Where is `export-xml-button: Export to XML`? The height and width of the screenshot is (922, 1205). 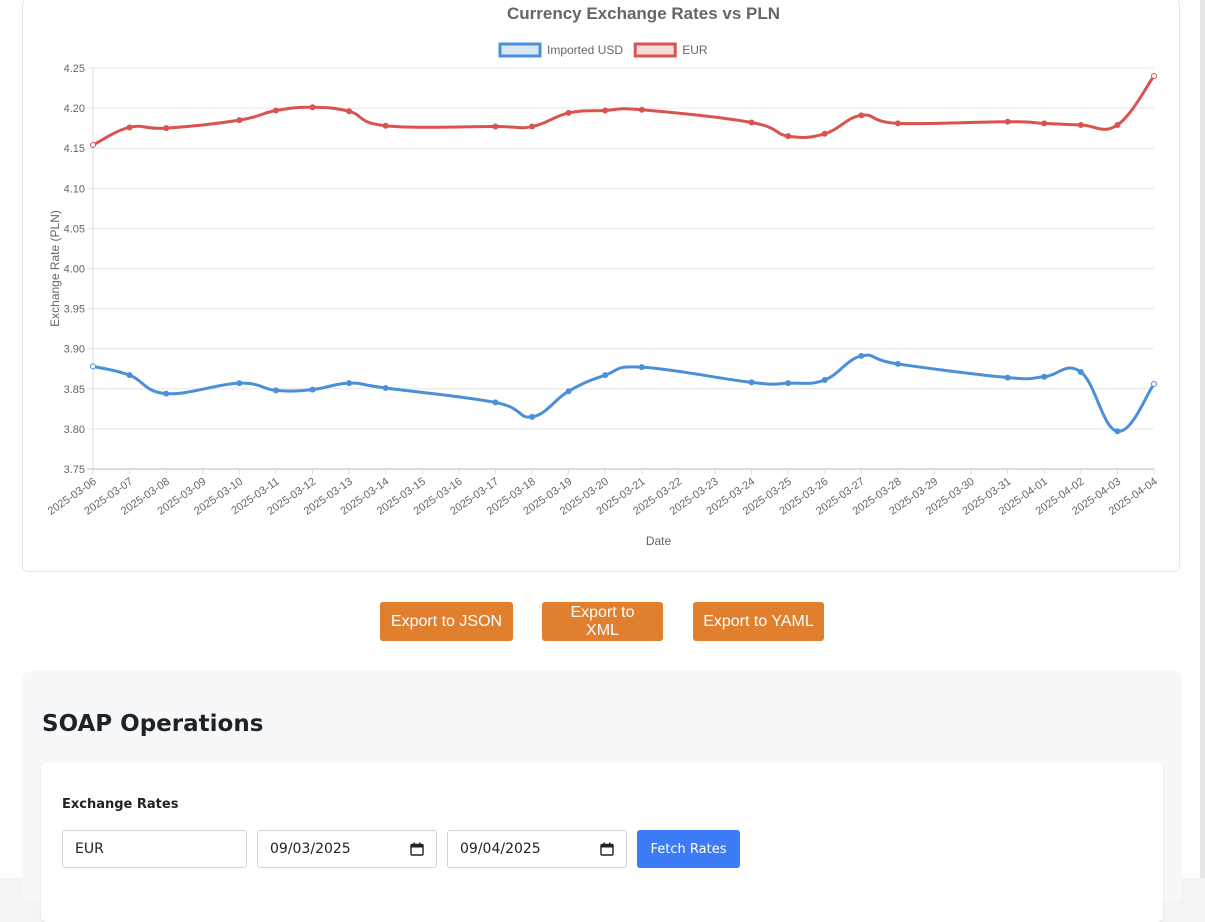 export-xml-button: Export to XML is located at coordinates (602, 621).